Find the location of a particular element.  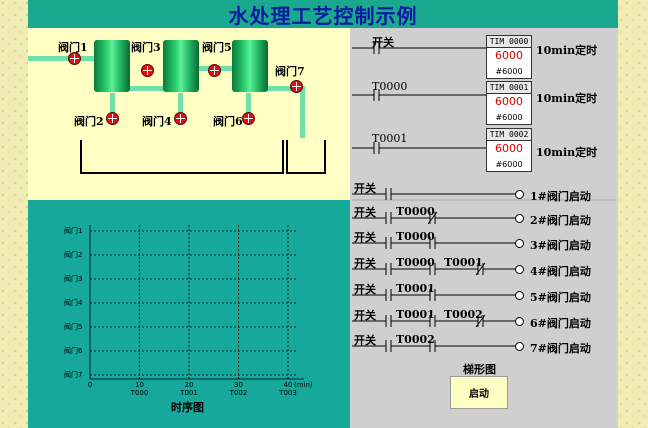

rung-4-contact-2: T0000 is located at coordinates (415, 262).